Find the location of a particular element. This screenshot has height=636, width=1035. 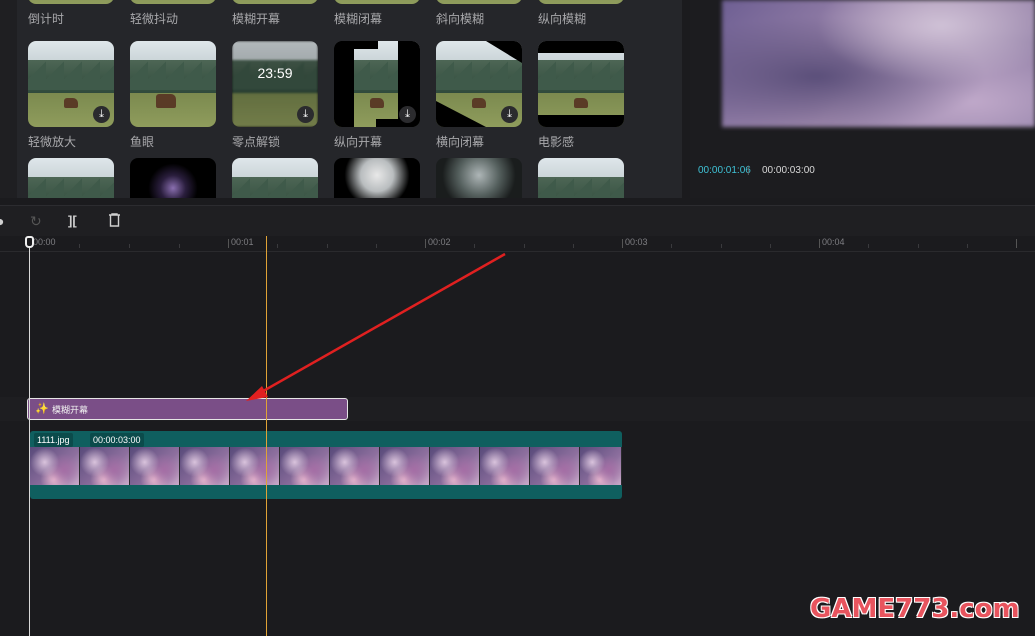

effect-horizontal-close: ⤓ 横向闭幕 is located at coordinates (480, 95).